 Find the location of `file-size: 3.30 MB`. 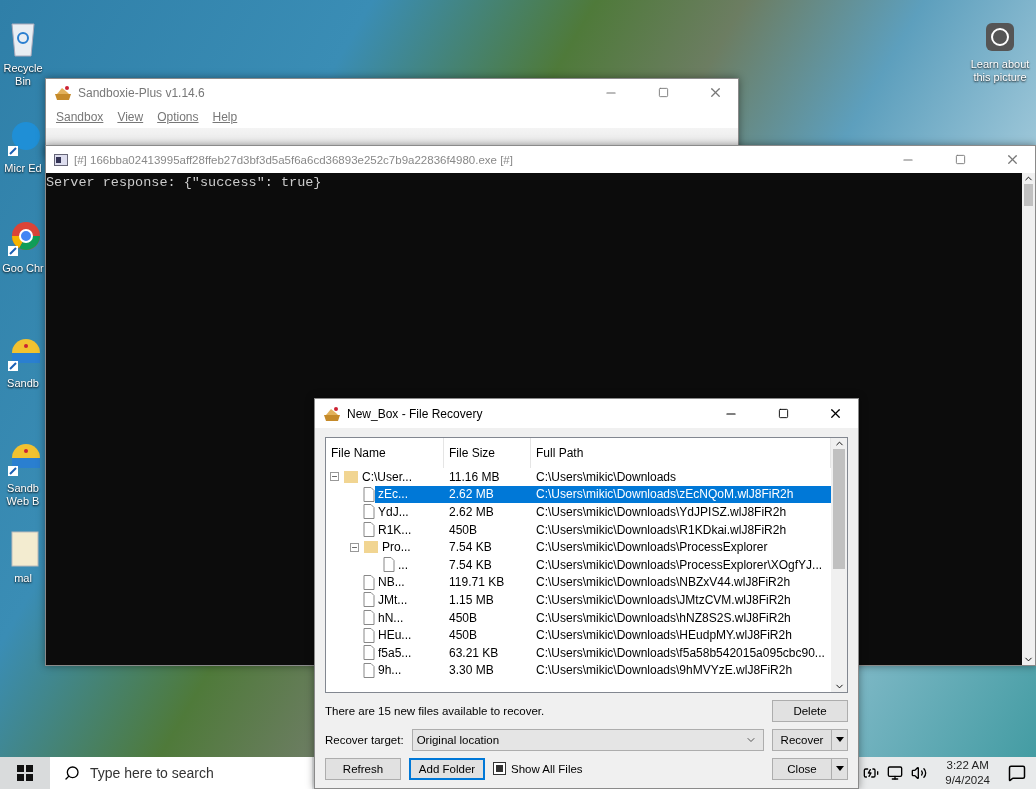

file-size: 3.30 MB is located at coordinates (471, 671).